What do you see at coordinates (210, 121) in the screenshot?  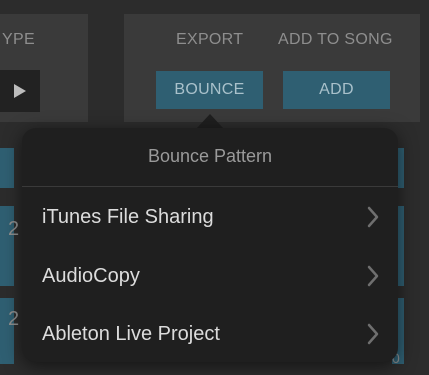 I see `popover-arrow` at bounding box center [210, 121].